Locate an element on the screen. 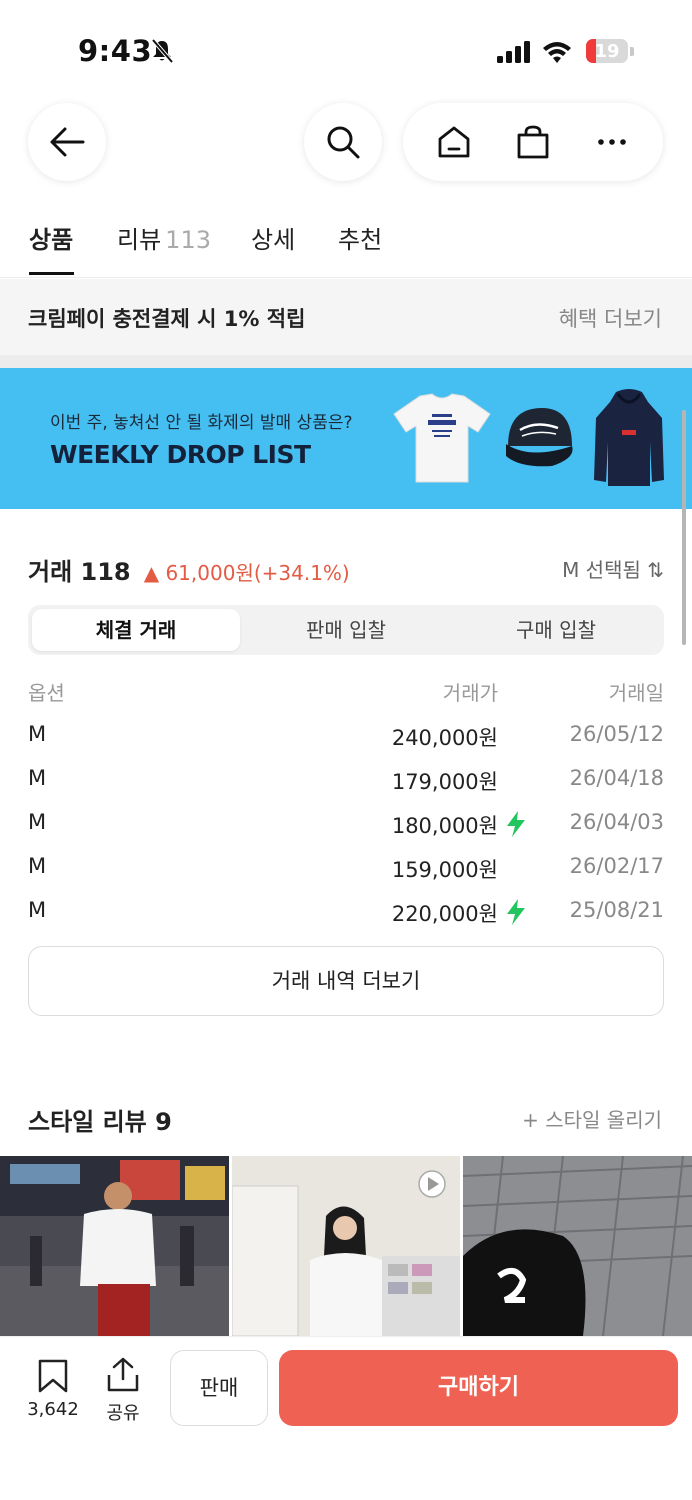 The image size is (692, 1500). row-date: 26/04/18 is located at coordinates (616, 778).